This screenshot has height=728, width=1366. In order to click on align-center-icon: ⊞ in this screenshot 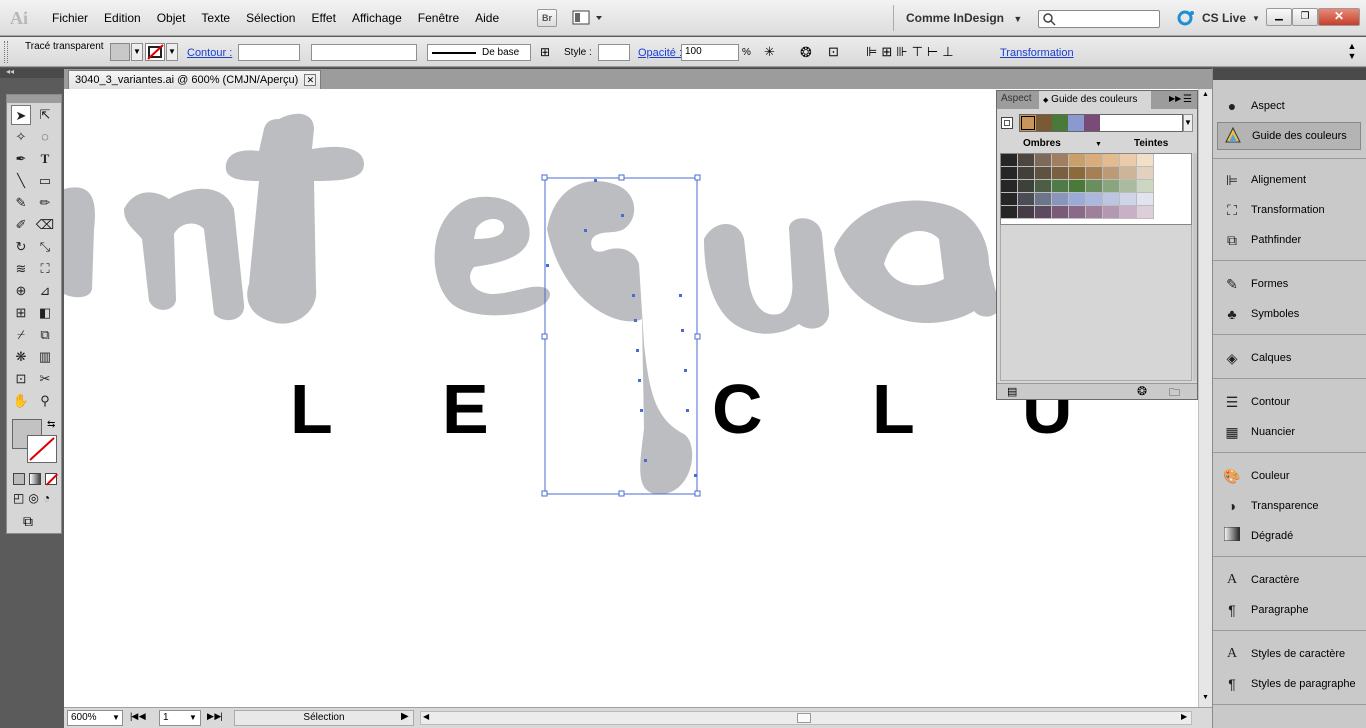, I will do `click(886, 53)`.